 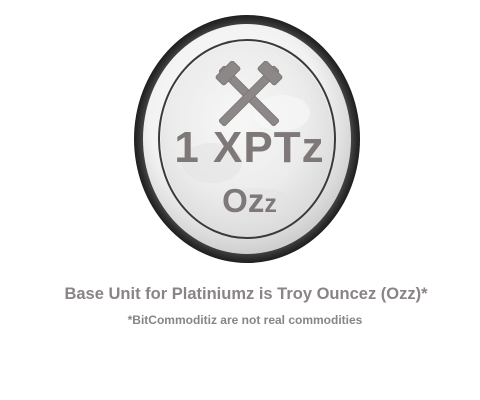 What do you see at coordinates (245, 320) in the screenshot?
I see `disclaimer-note: *BitCommoditiz are not real commodities` at bounding box center [245, 320].